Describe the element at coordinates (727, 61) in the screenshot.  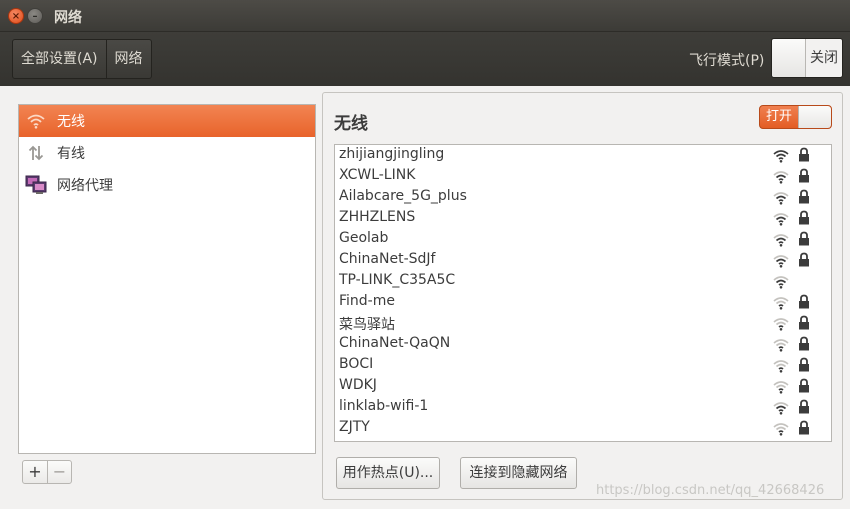
I see `airplane-mode-label: 飞行模式(P)` at that location.